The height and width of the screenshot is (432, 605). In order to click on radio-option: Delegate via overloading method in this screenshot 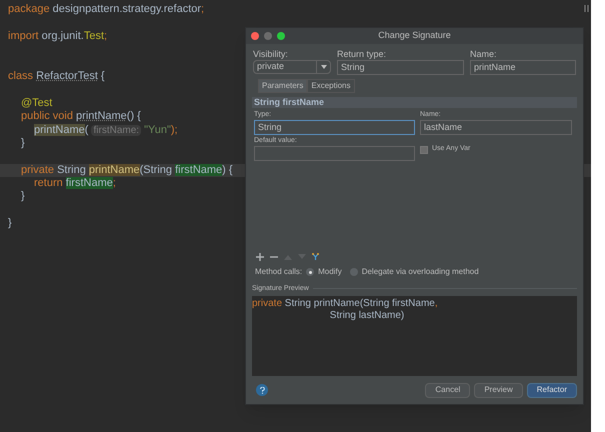, I will do `click(414, 272)`.